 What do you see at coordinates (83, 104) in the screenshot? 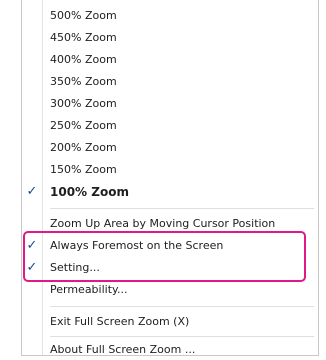
I see `menu-item-zoom-300: 300% Zoom` at bounding box center [83, 104].